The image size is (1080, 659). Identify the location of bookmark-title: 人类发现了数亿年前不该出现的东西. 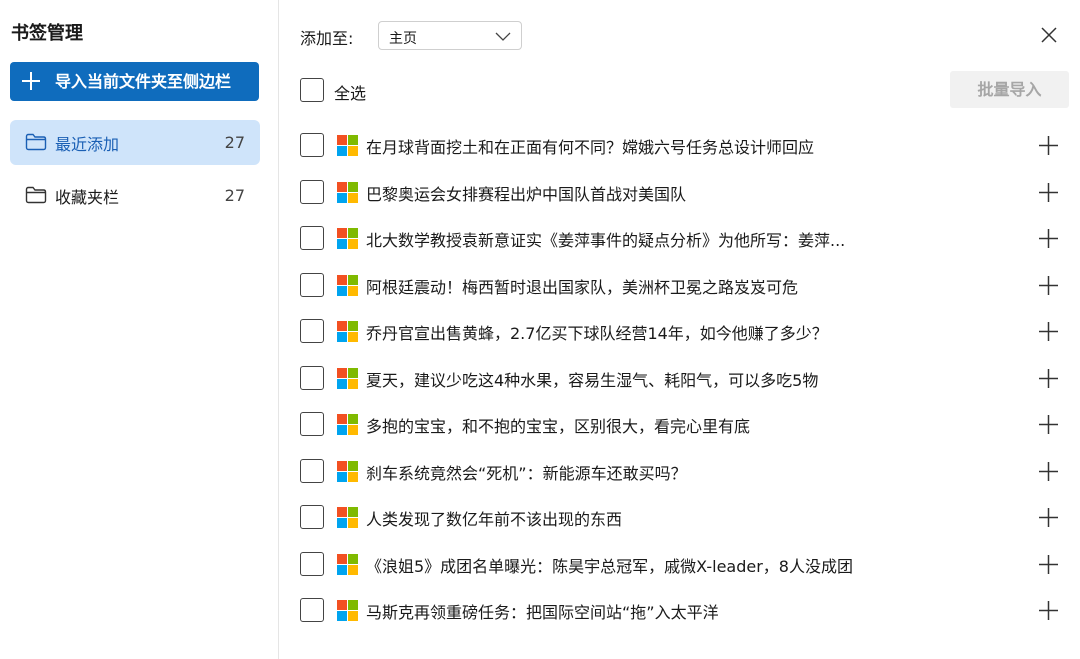
(494, 519).